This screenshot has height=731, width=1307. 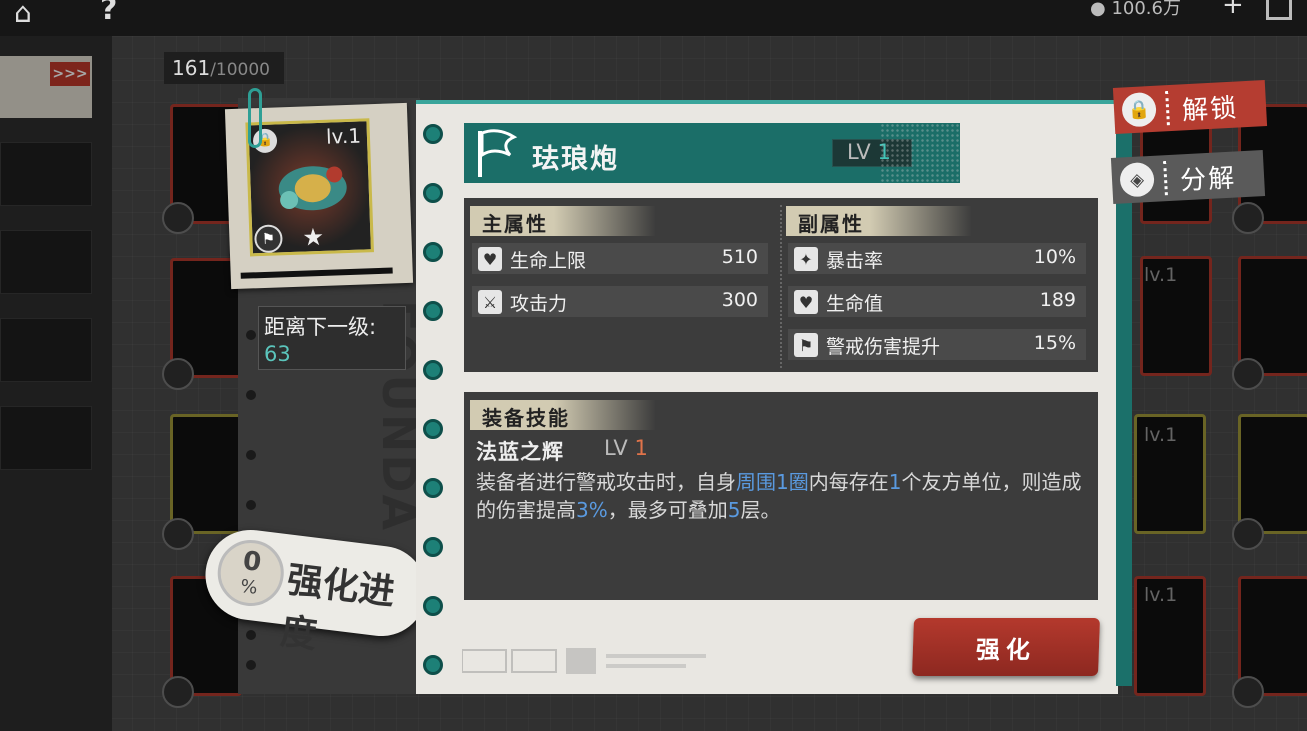 I want to click on desc-text: 装备者进行警戒攻击时，自身, so click(x=606, y=482).